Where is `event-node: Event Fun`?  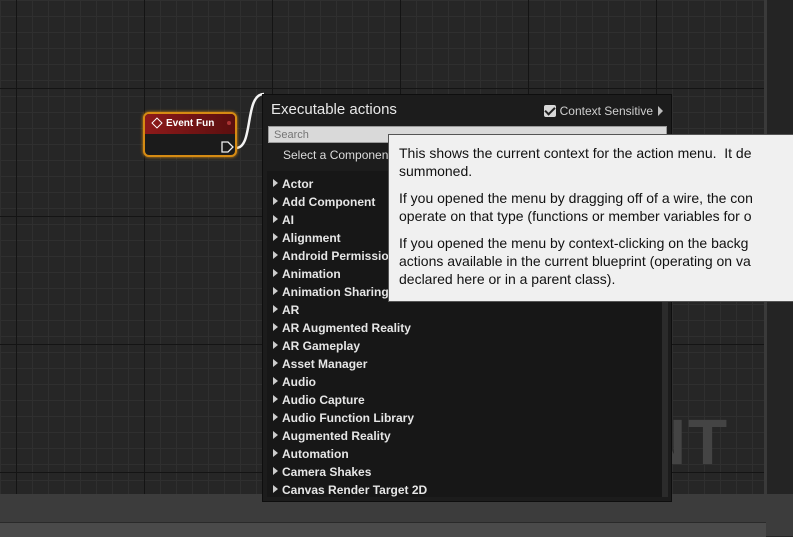
event-node: Event Fun is located at coordinates (190, 134).